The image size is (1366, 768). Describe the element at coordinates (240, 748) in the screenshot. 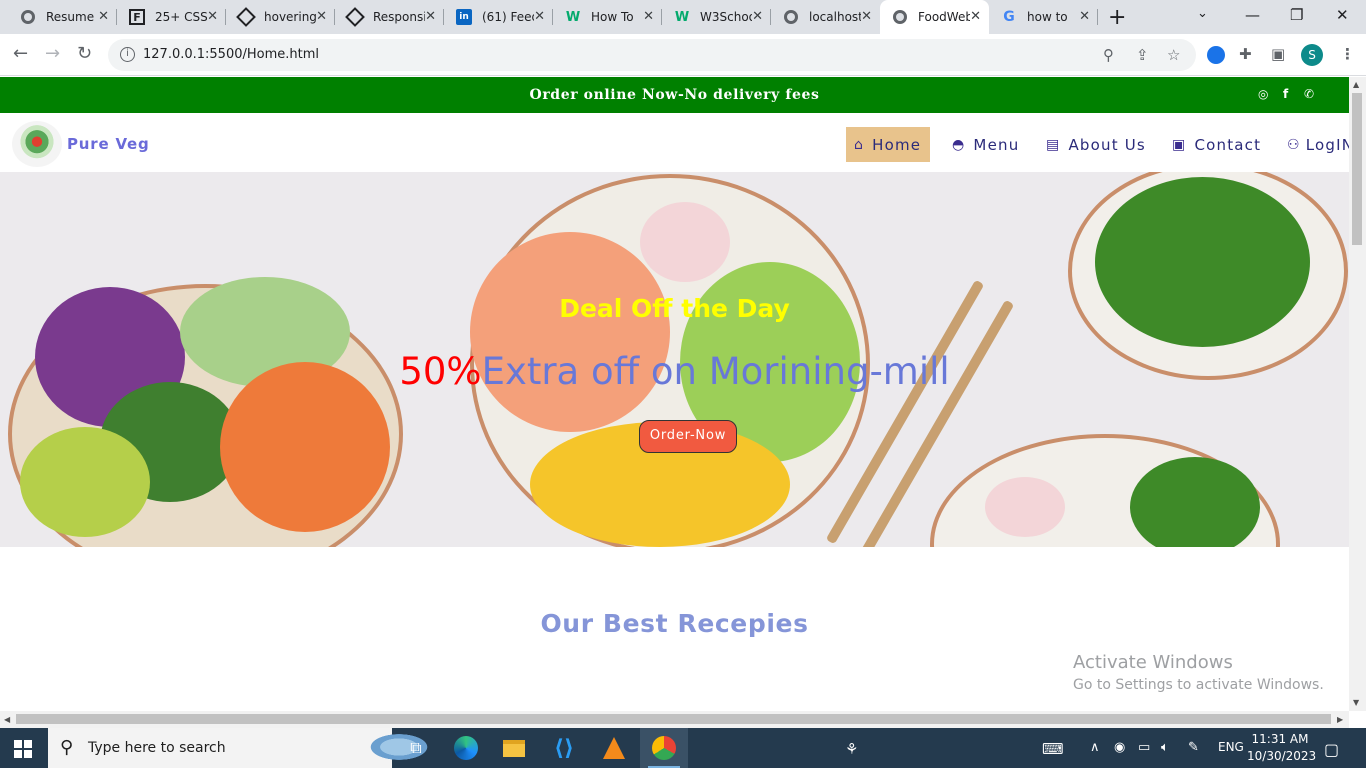

I see `taskbar-search-box: ⚲ Type here to search` at that location.